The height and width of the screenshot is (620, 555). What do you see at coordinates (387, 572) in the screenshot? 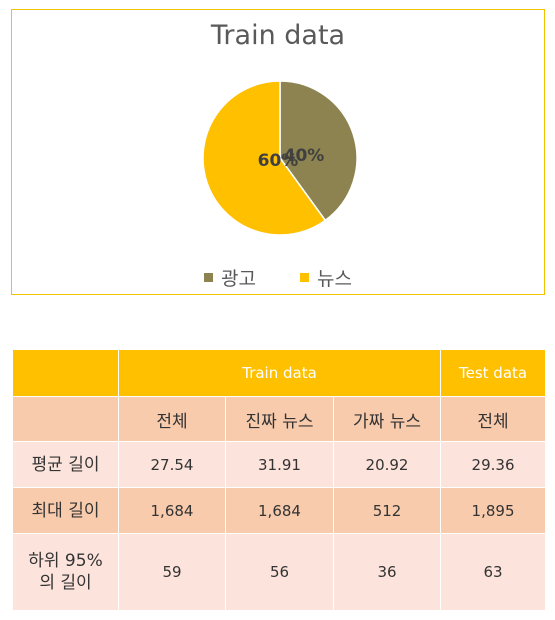
I see `table-cell: 36` at bounding box center [387, 572].